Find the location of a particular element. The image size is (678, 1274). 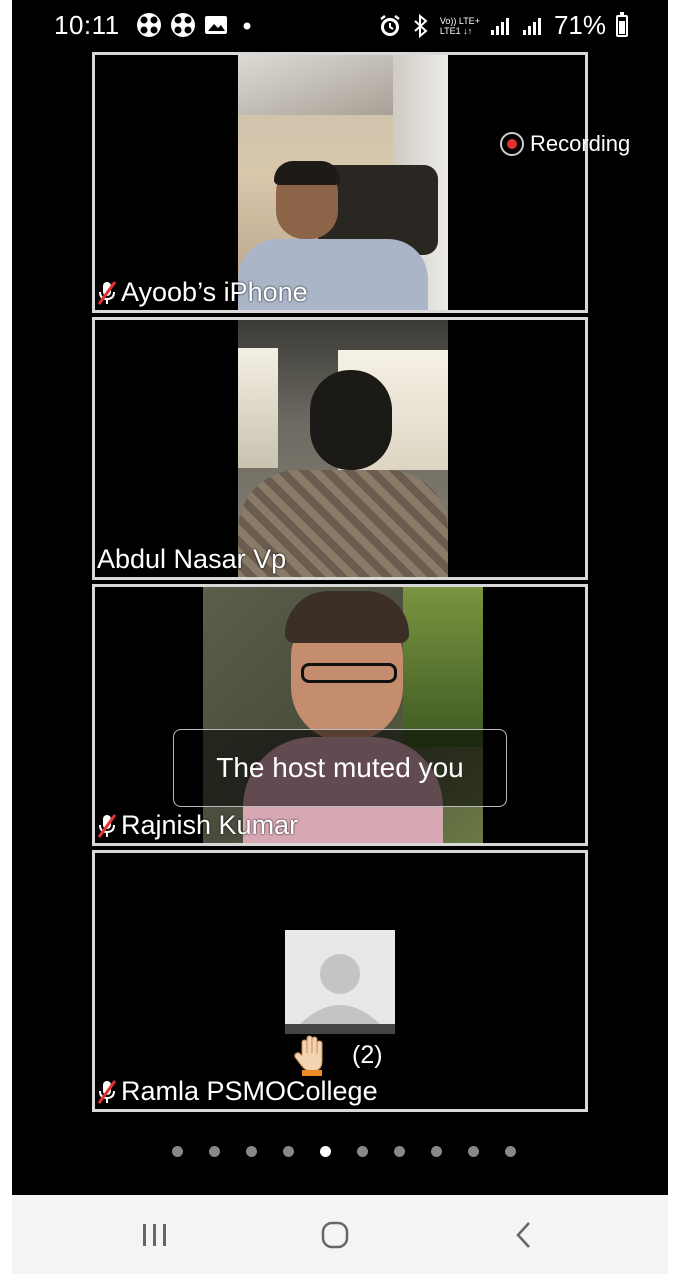

volte-label-bottom: LTE1 ↓↑ is located at coordinates (456, 30).